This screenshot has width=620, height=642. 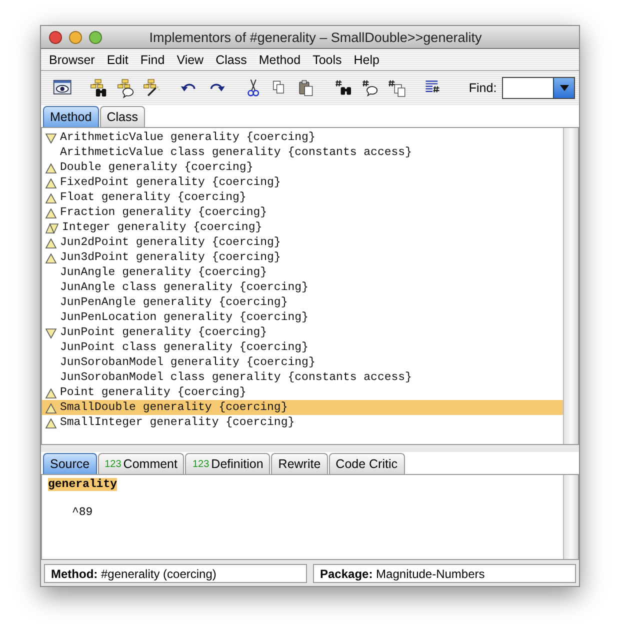 What do you see at coordinates (302, 272) in the screenshot?
I see `method-item: JunAngle generality {coercing}` at bounding box center [302, 272].